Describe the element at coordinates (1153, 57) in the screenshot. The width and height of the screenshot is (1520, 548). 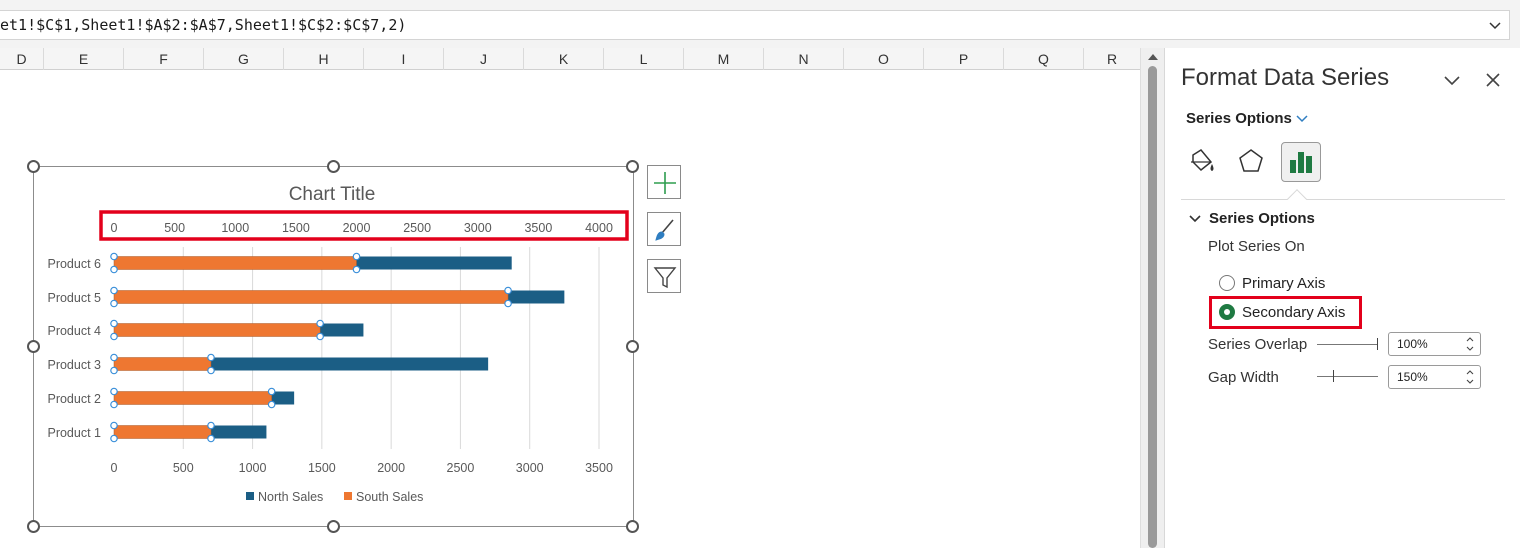
I see `scroll-up-icon` at that location.